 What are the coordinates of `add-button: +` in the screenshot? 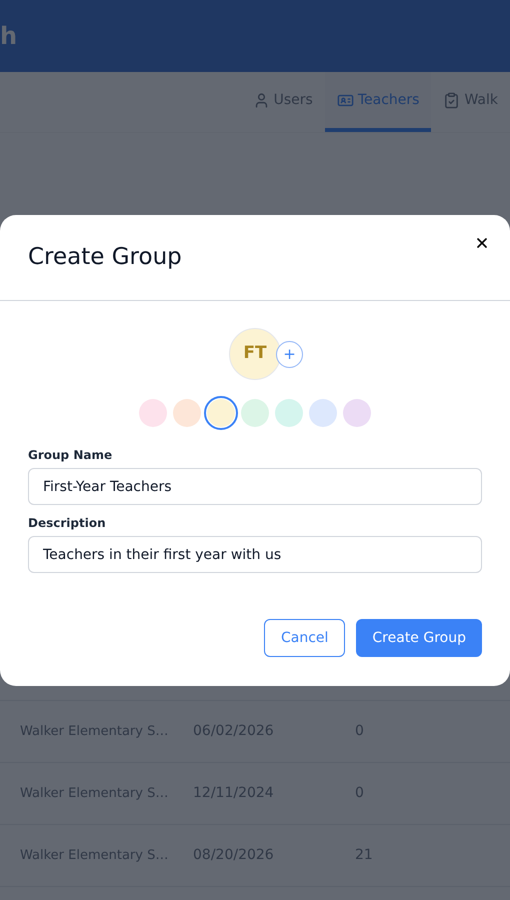 It's located at (289, 354).